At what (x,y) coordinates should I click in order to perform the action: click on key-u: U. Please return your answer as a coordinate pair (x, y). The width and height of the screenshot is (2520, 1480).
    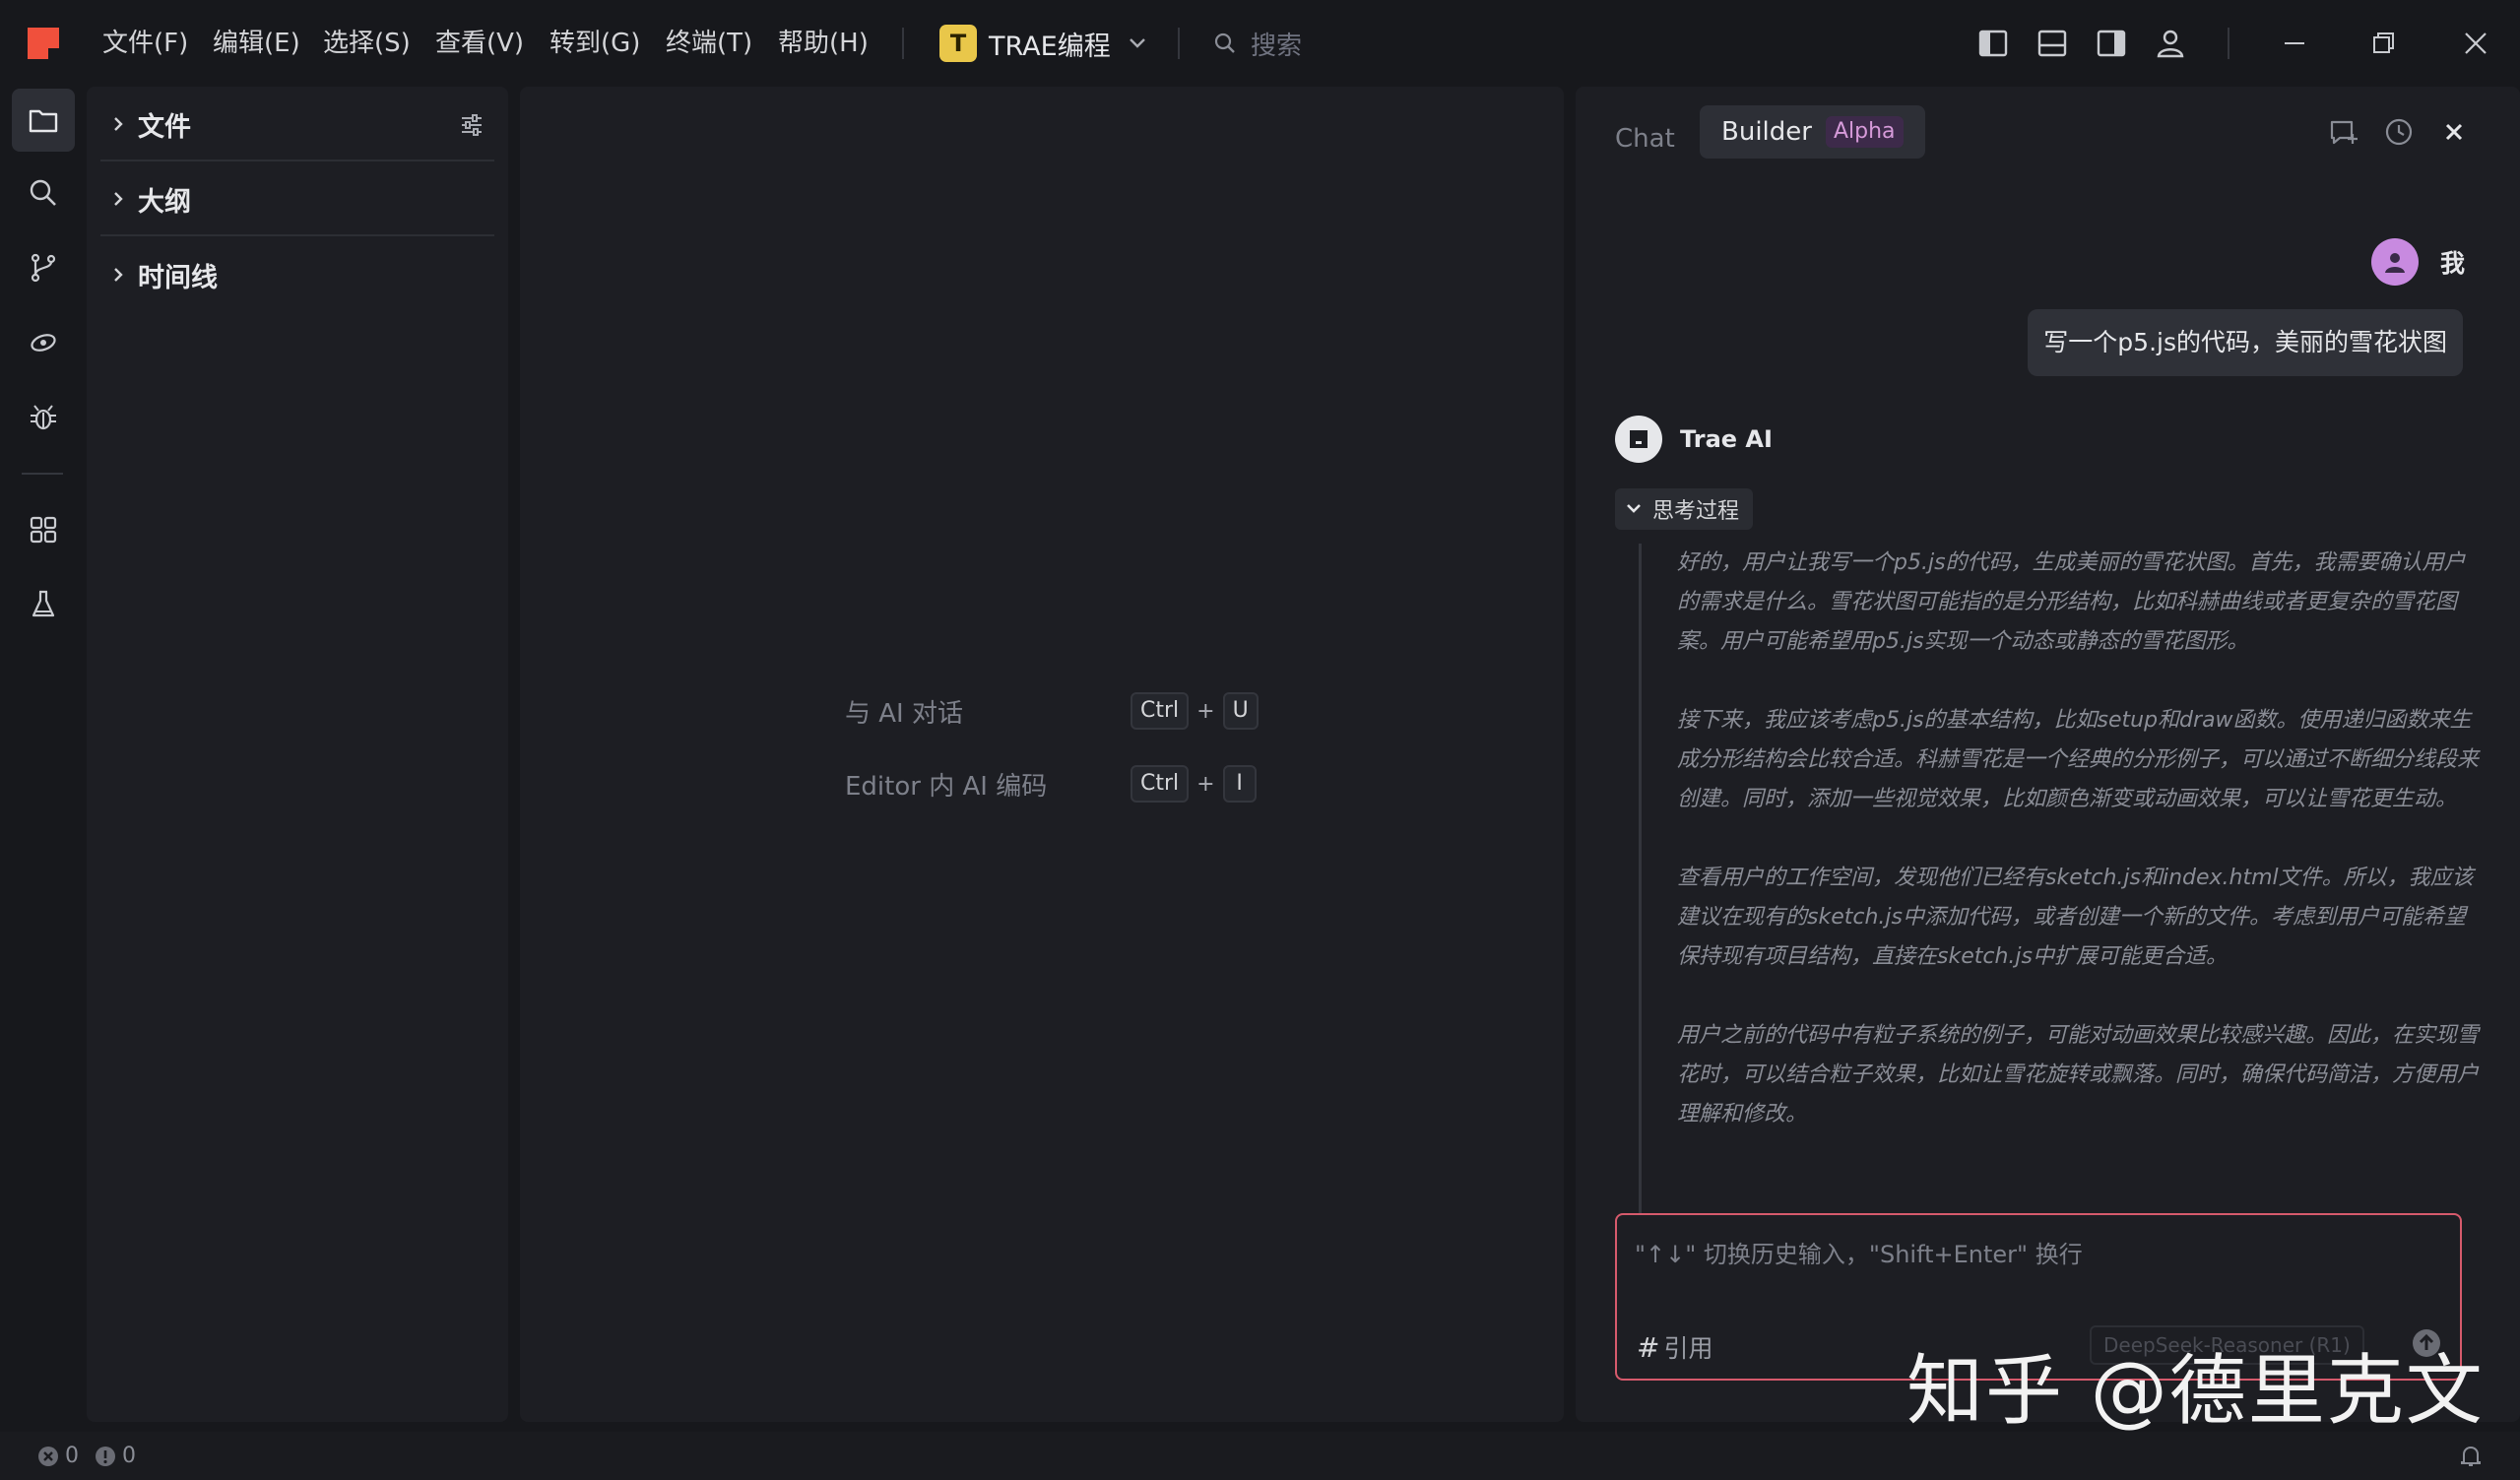
    Looking at the image, I should click on (1240, 711).